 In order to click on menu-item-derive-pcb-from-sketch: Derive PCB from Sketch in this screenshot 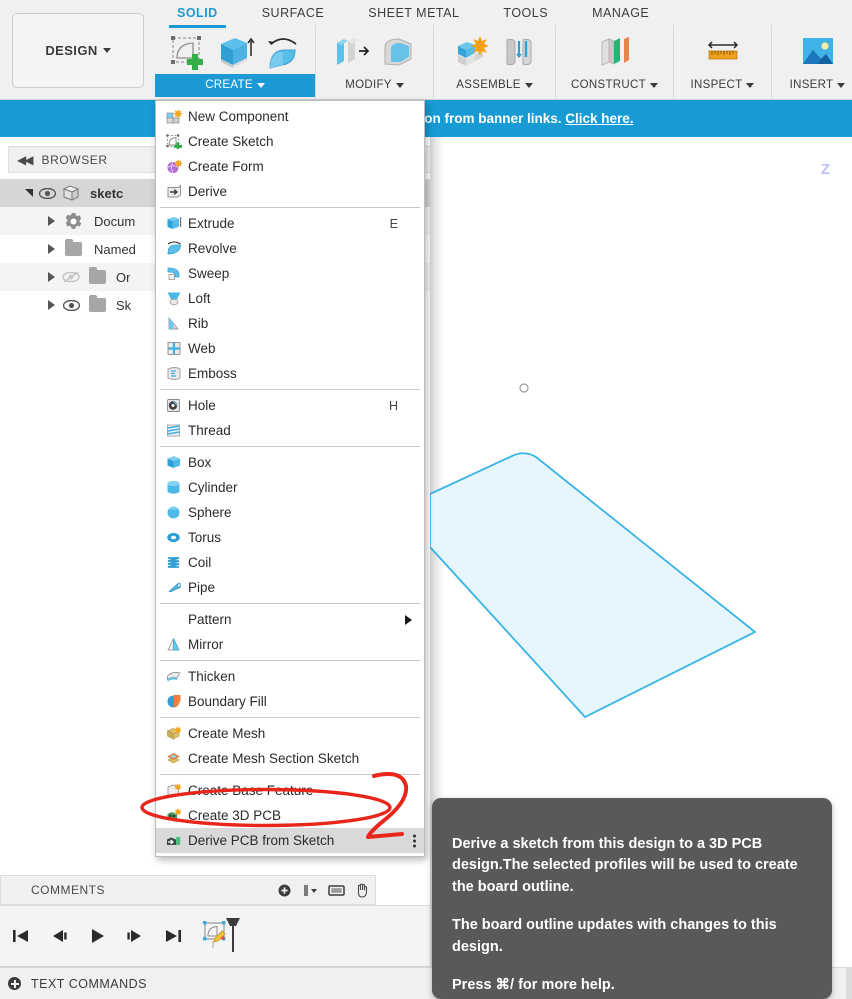, I will do `click(290, 840)`.